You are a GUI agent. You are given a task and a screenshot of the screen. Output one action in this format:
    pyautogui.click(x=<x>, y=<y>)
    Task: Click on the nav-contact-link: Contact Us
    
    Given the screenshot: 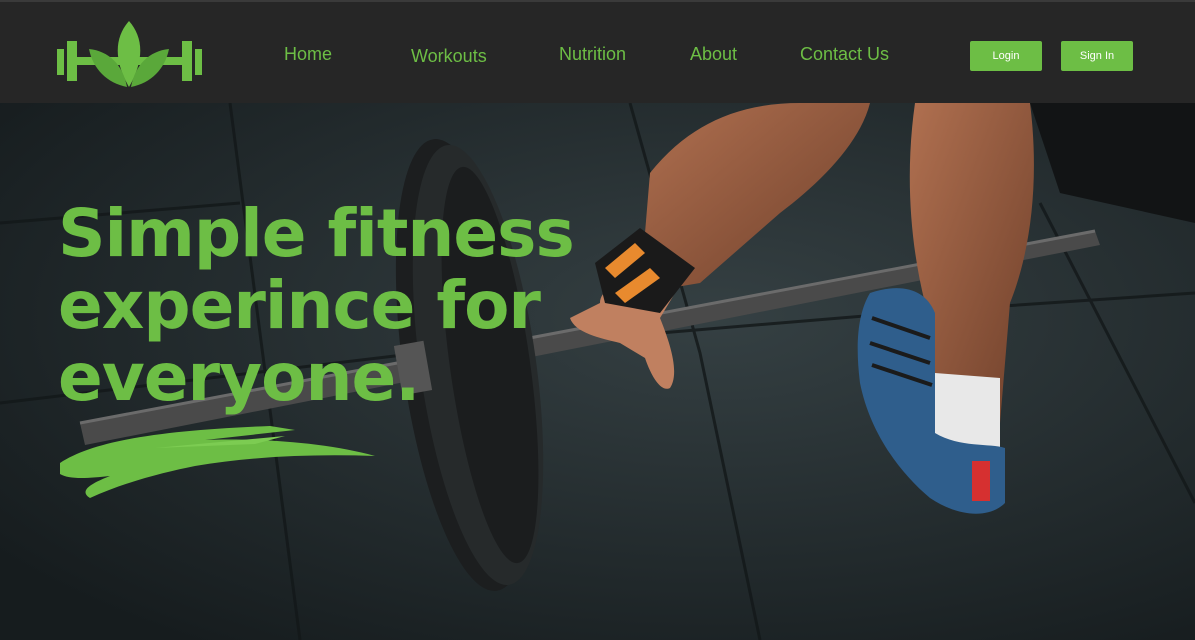 What is the action you would take?
    pyautogui.click(x=844, y=54)
    